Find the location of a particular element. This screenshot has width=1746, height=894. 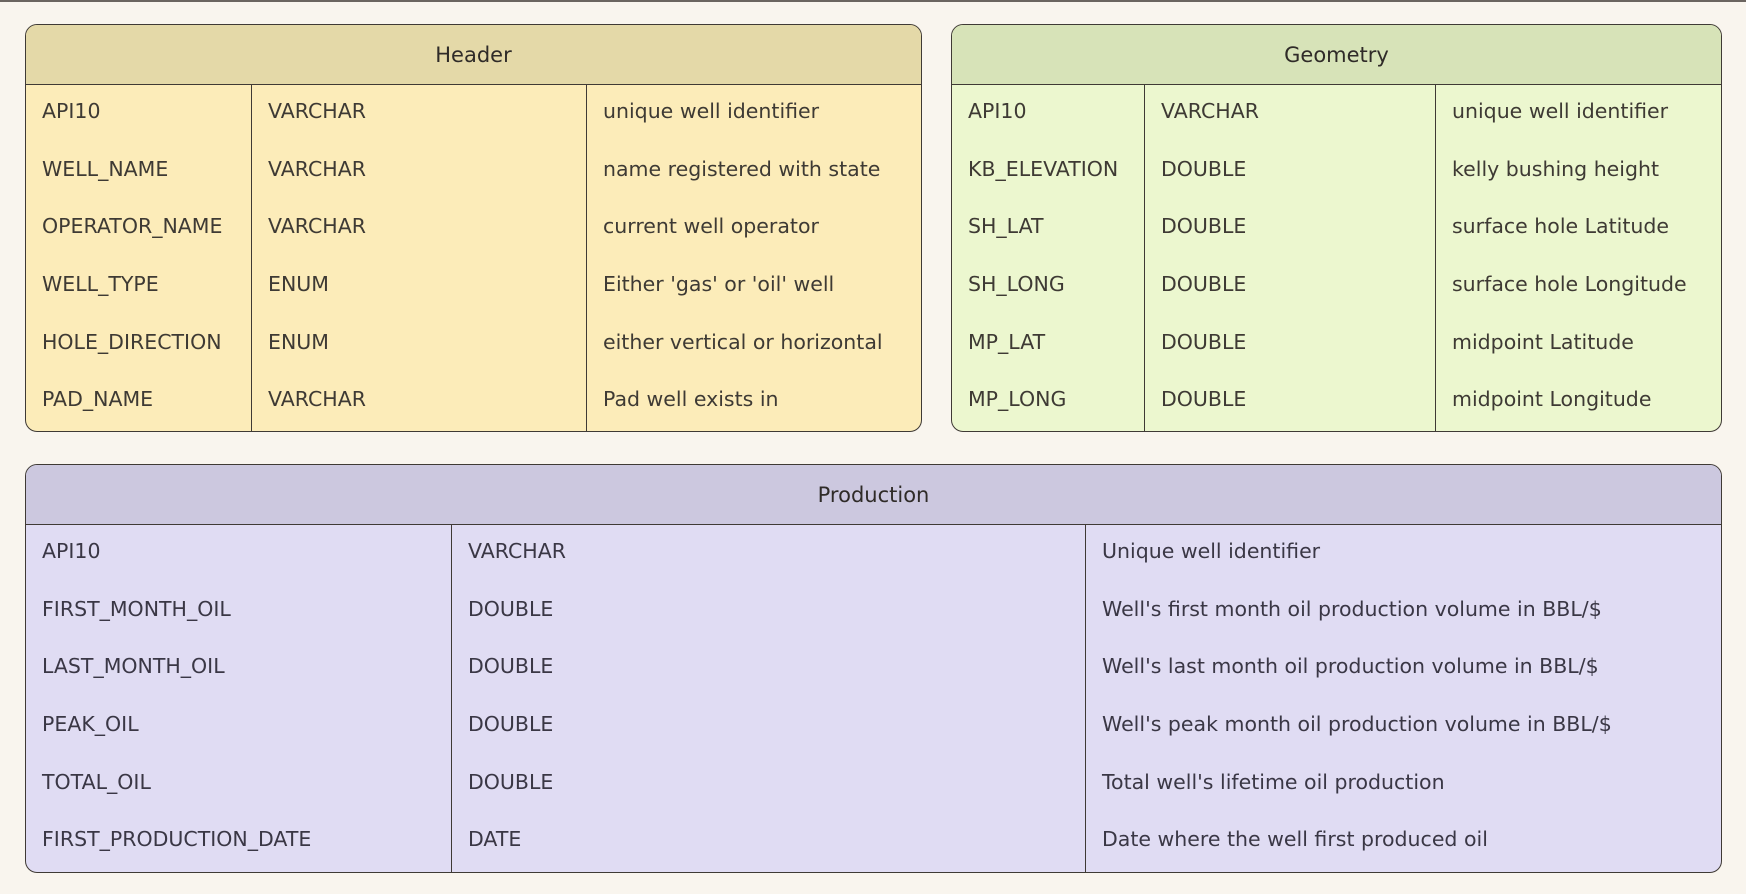

table-cell-name: MP_LAT is located at coordinates (1007, 341).